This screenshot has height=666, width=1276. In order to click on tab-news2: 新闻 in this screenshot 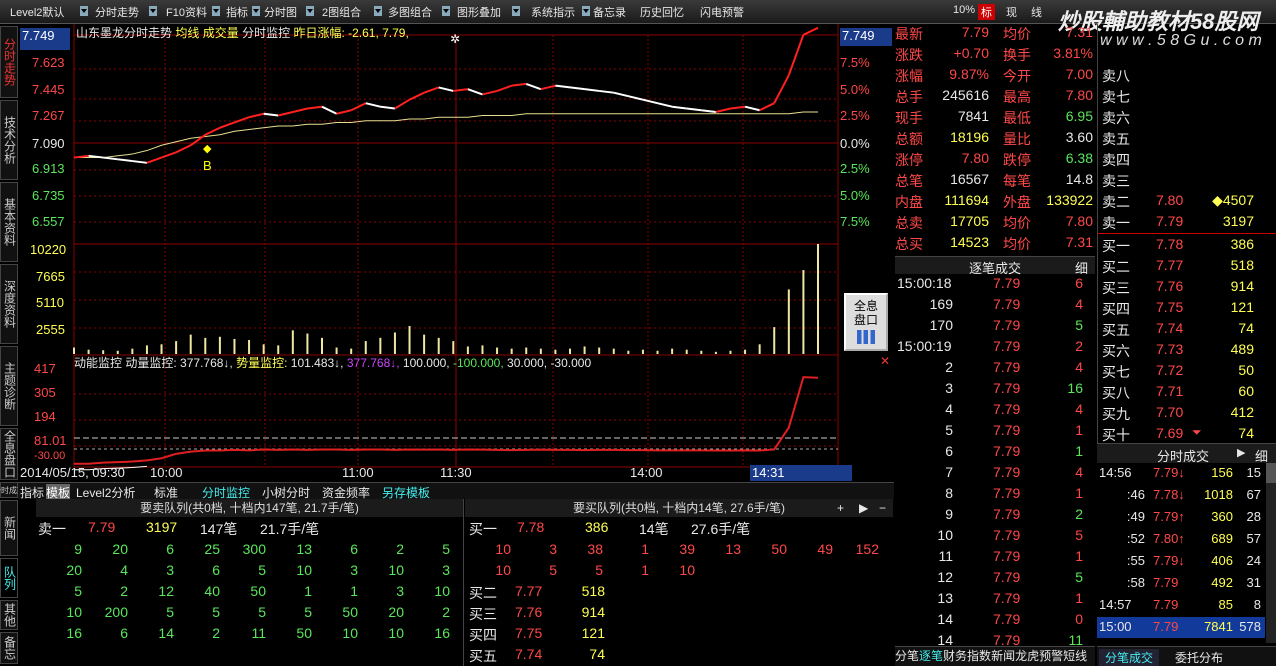, I will do `click(1003, 656)`.